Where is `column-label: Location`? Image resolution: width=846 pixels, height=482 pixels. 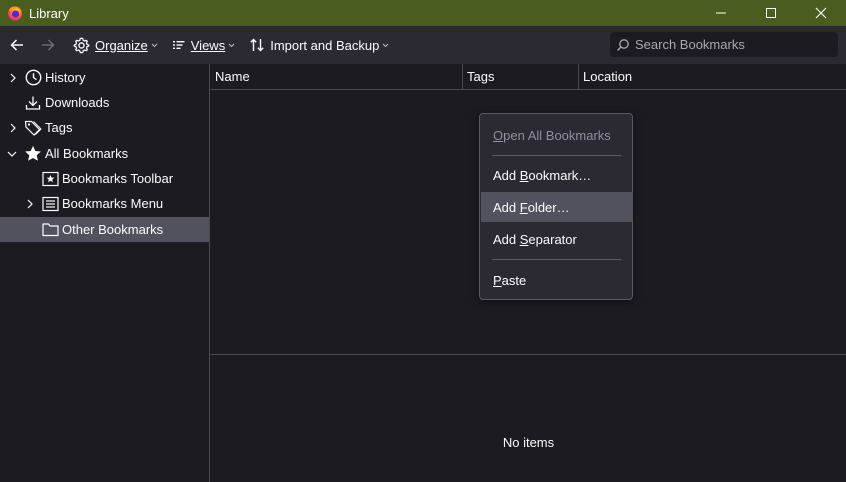
column-label: Location is located at coordinates (608, 76).